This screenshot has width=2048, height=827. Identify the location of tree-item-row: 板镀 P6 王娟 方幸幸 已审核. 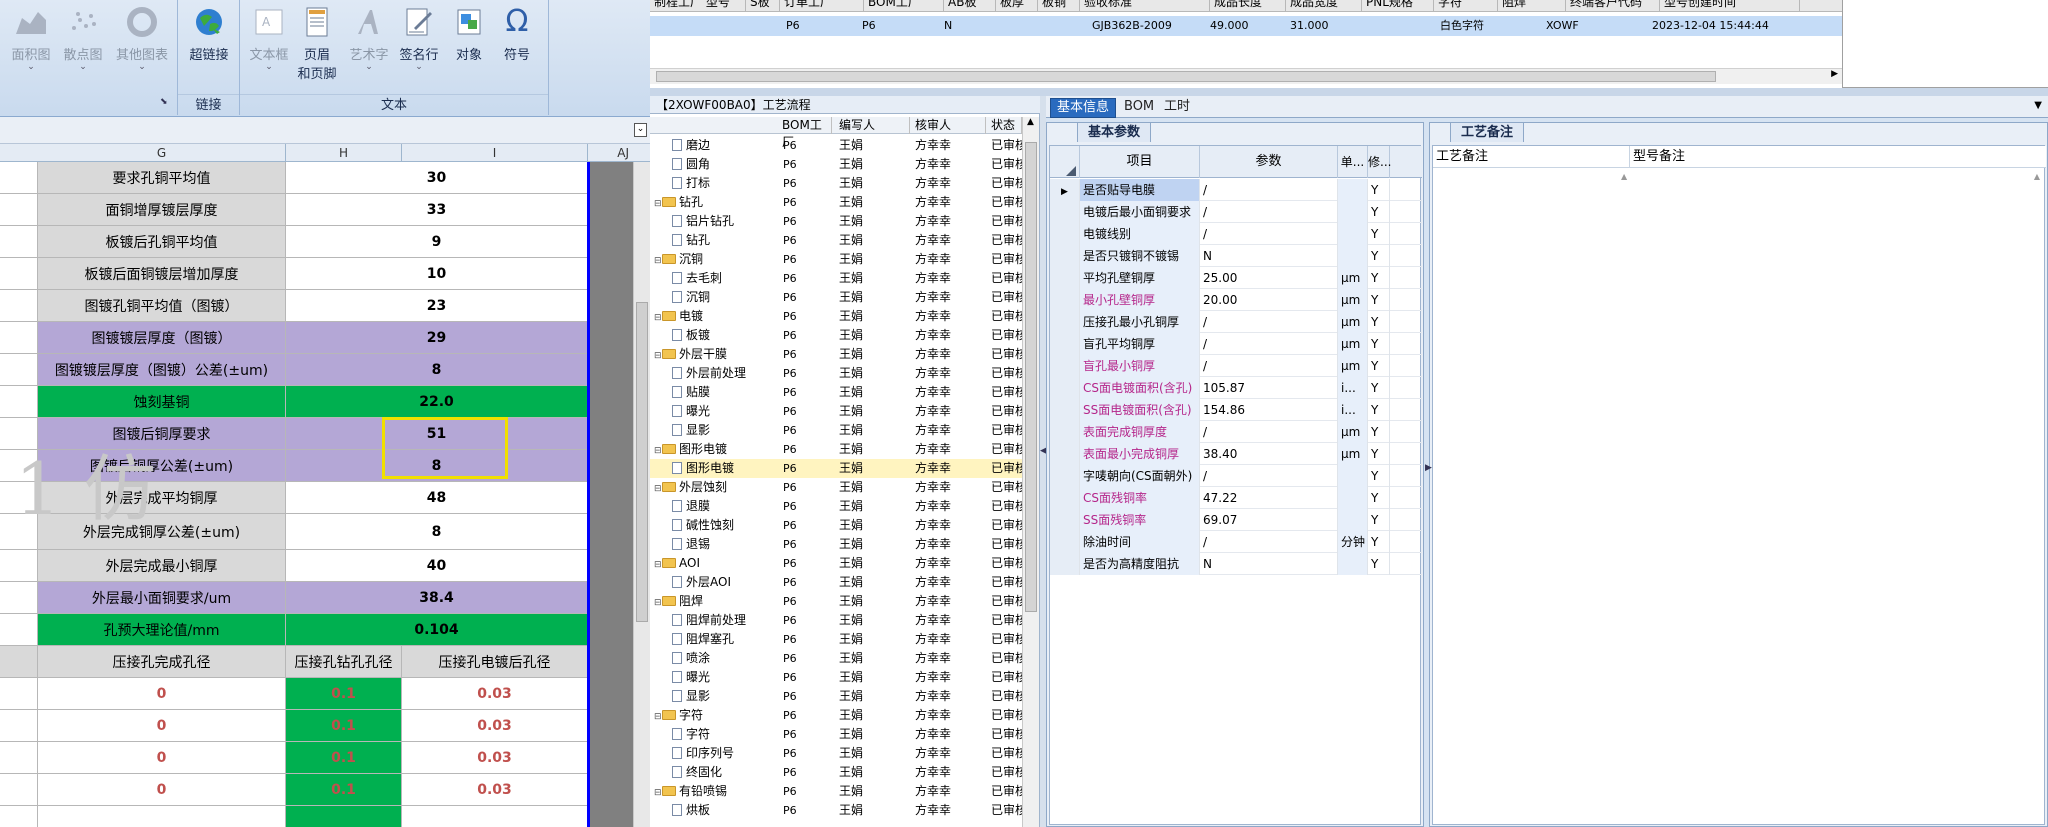
(836, 335).